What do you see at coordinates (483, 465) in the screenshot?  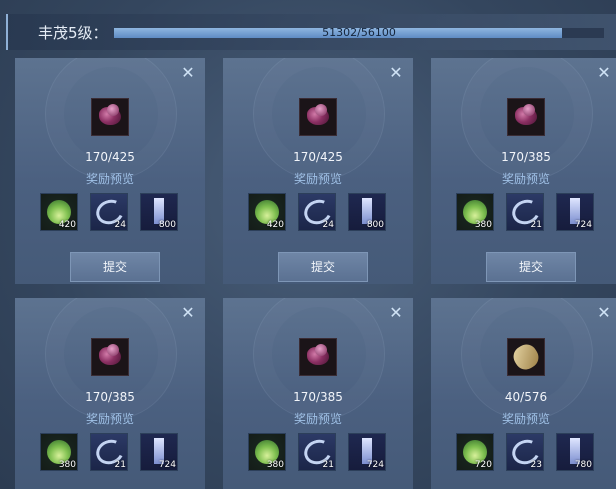 I see `reward-qty: 720` at bounding box center [483, 465].